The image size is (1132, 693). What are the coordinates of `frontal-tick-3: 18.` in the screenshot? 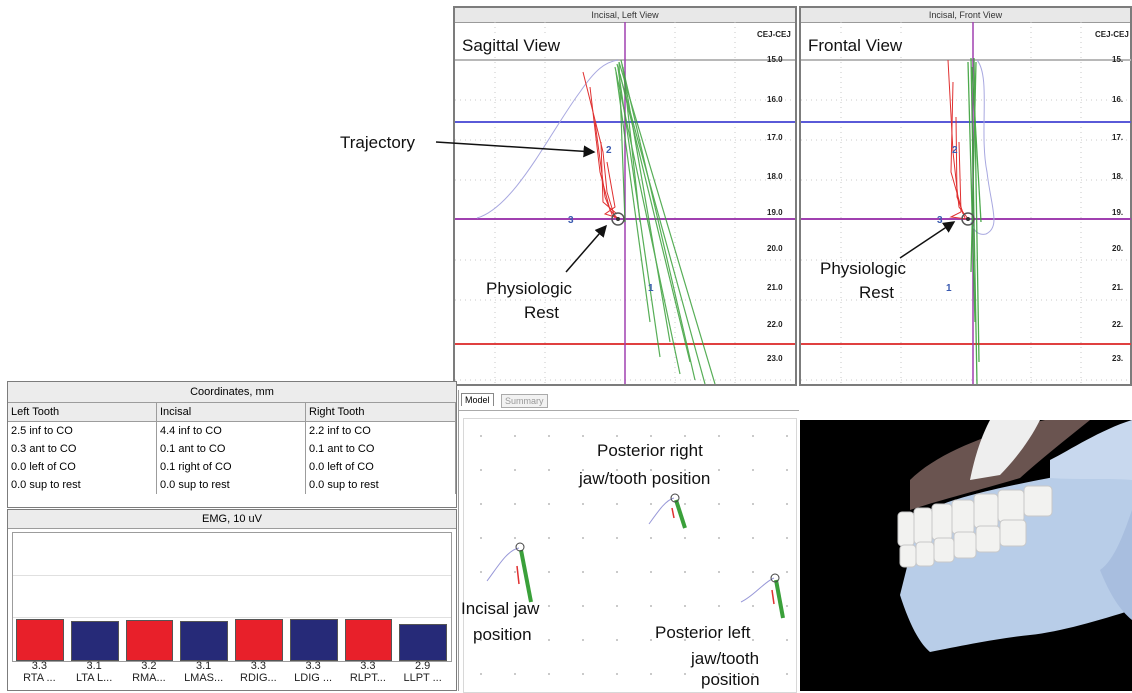 It's located at (1118, 176).